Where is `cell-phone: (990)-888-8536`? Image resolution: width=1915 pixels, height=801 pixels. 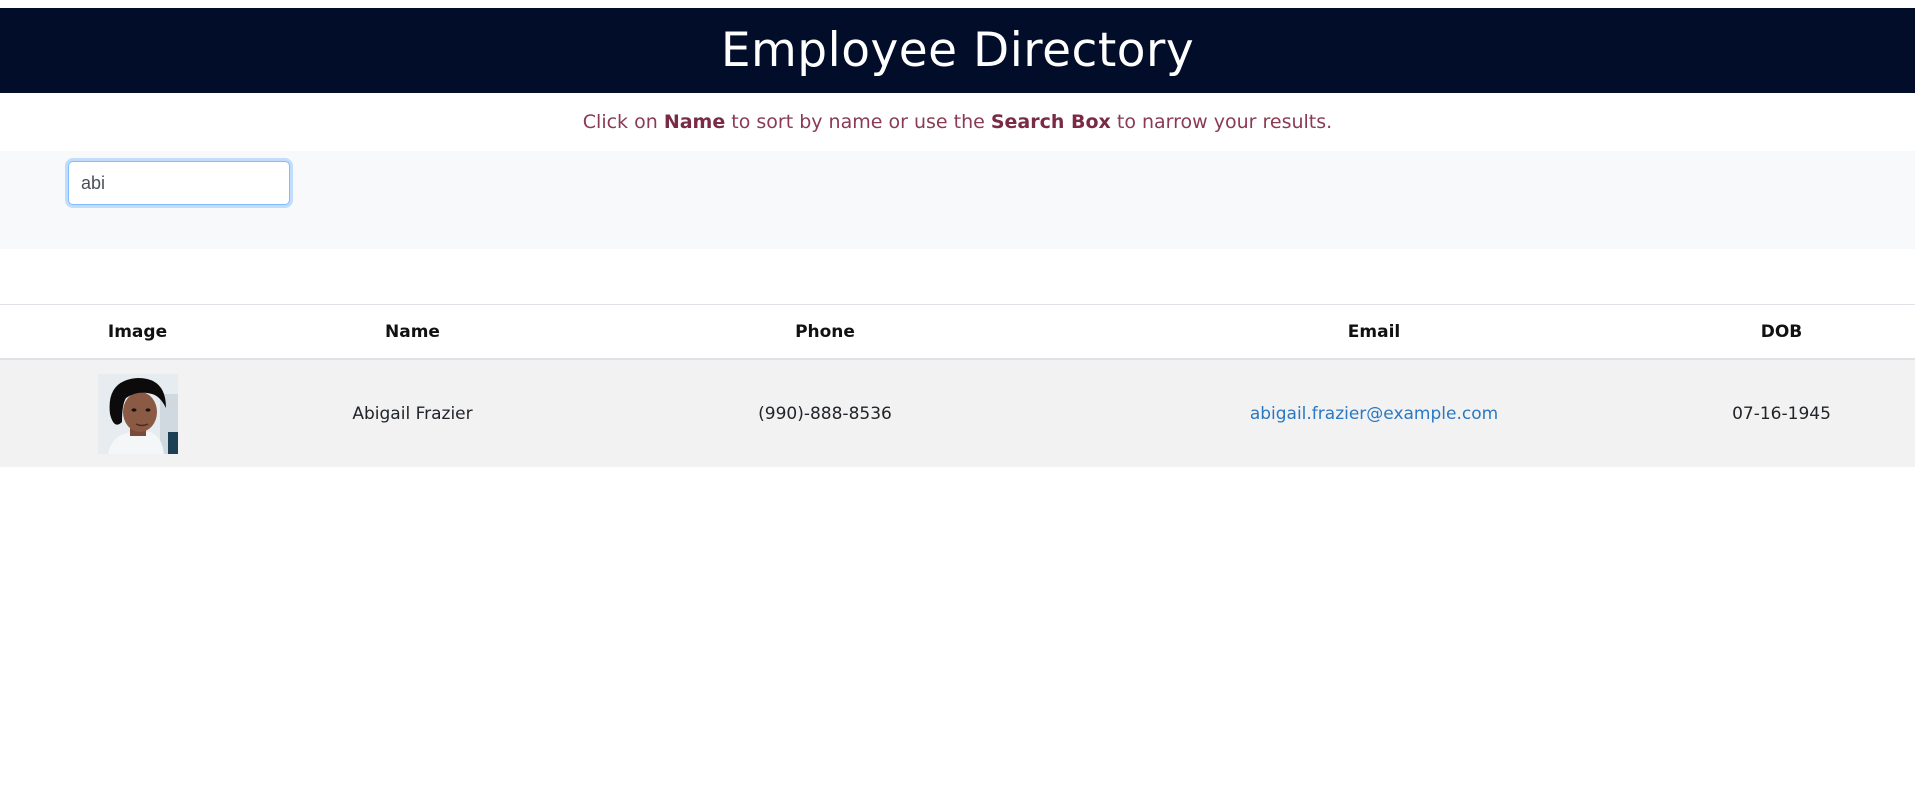
cell-phone: (990)-888-8536 is located at coordinates (825, 413).